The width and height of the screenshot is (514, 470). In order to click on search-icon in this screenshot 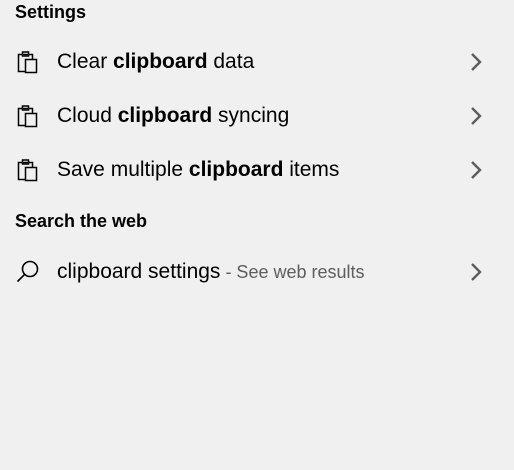, I will do `click(28, 272)`.